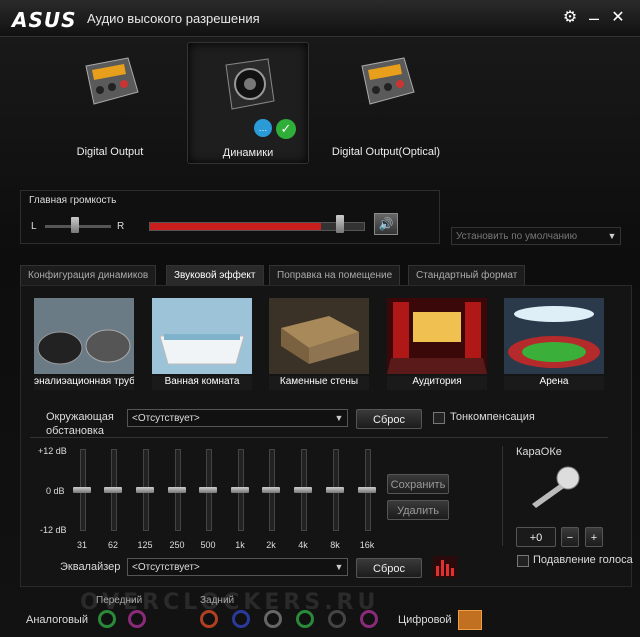 The height and width of the screenshot is (637, 640). What do you see at coordinates (166, 418) in the screenshot?
I see `environment-value: <Отсутствует>` at bounding box center [166, 418].